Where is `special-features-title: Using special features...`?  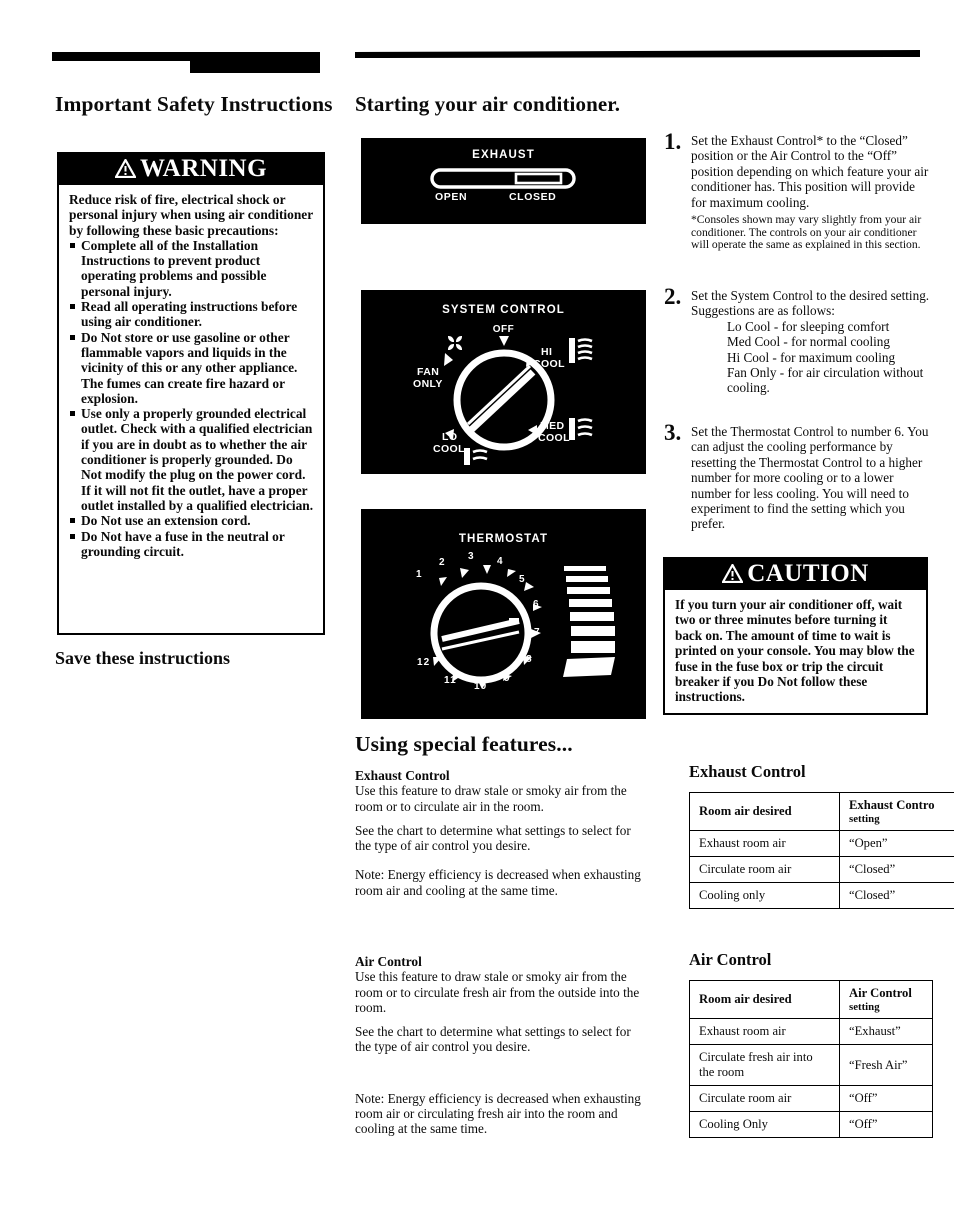 special-features-title: Using special features... is located at coordinates (464, 744).